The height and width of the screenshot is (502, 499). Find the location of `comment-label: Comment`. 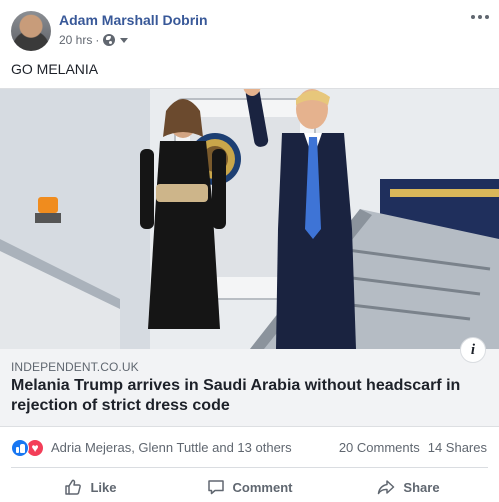

comment-label: Comment is located at coordinates (262, 487).